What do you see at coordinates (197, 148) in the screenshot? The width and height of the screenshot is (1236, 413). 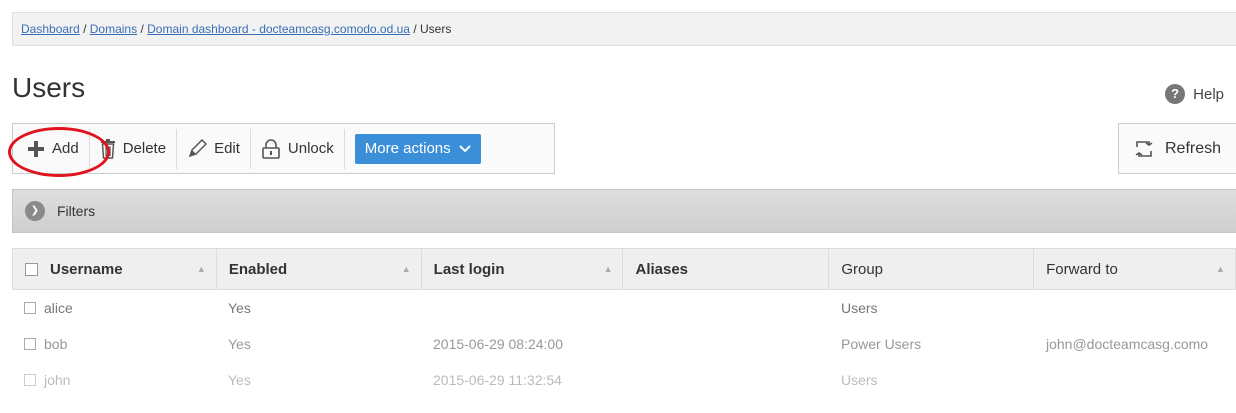 I see `pencil-icon` at bounding box center [197, 148].